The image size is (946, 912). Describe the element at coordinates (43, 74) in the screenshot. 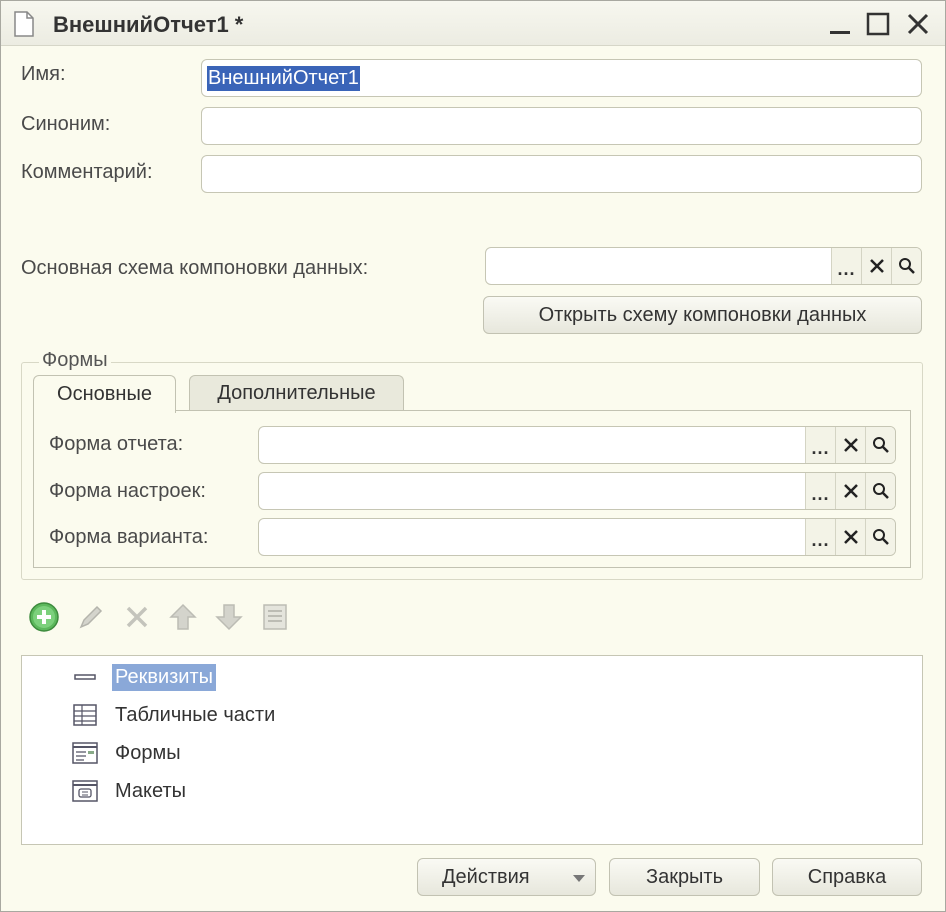

I see `name-label: Имя:` at that location.